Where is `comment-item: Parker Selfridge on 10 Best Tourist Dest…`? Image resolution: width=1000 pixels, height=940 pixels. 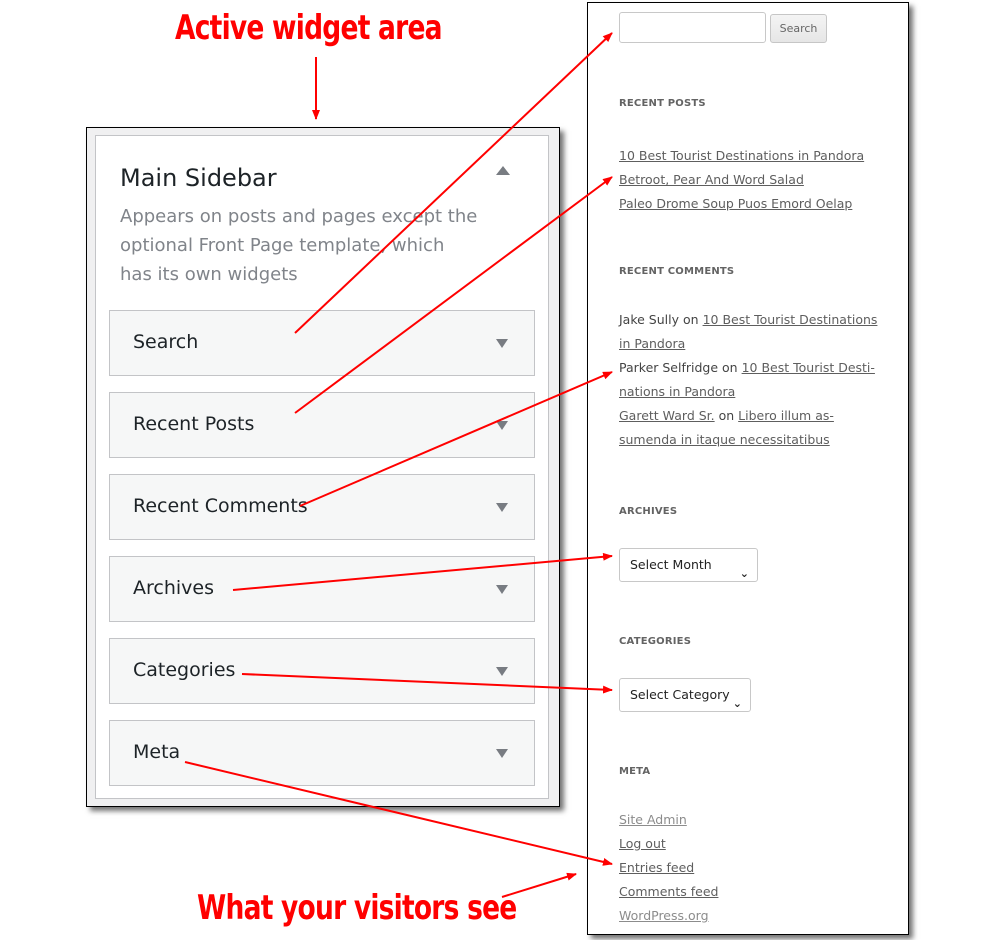 comment-item: Parker Selfridge on 10 Best Tourist Dest… is located at coordinates (748, 380).